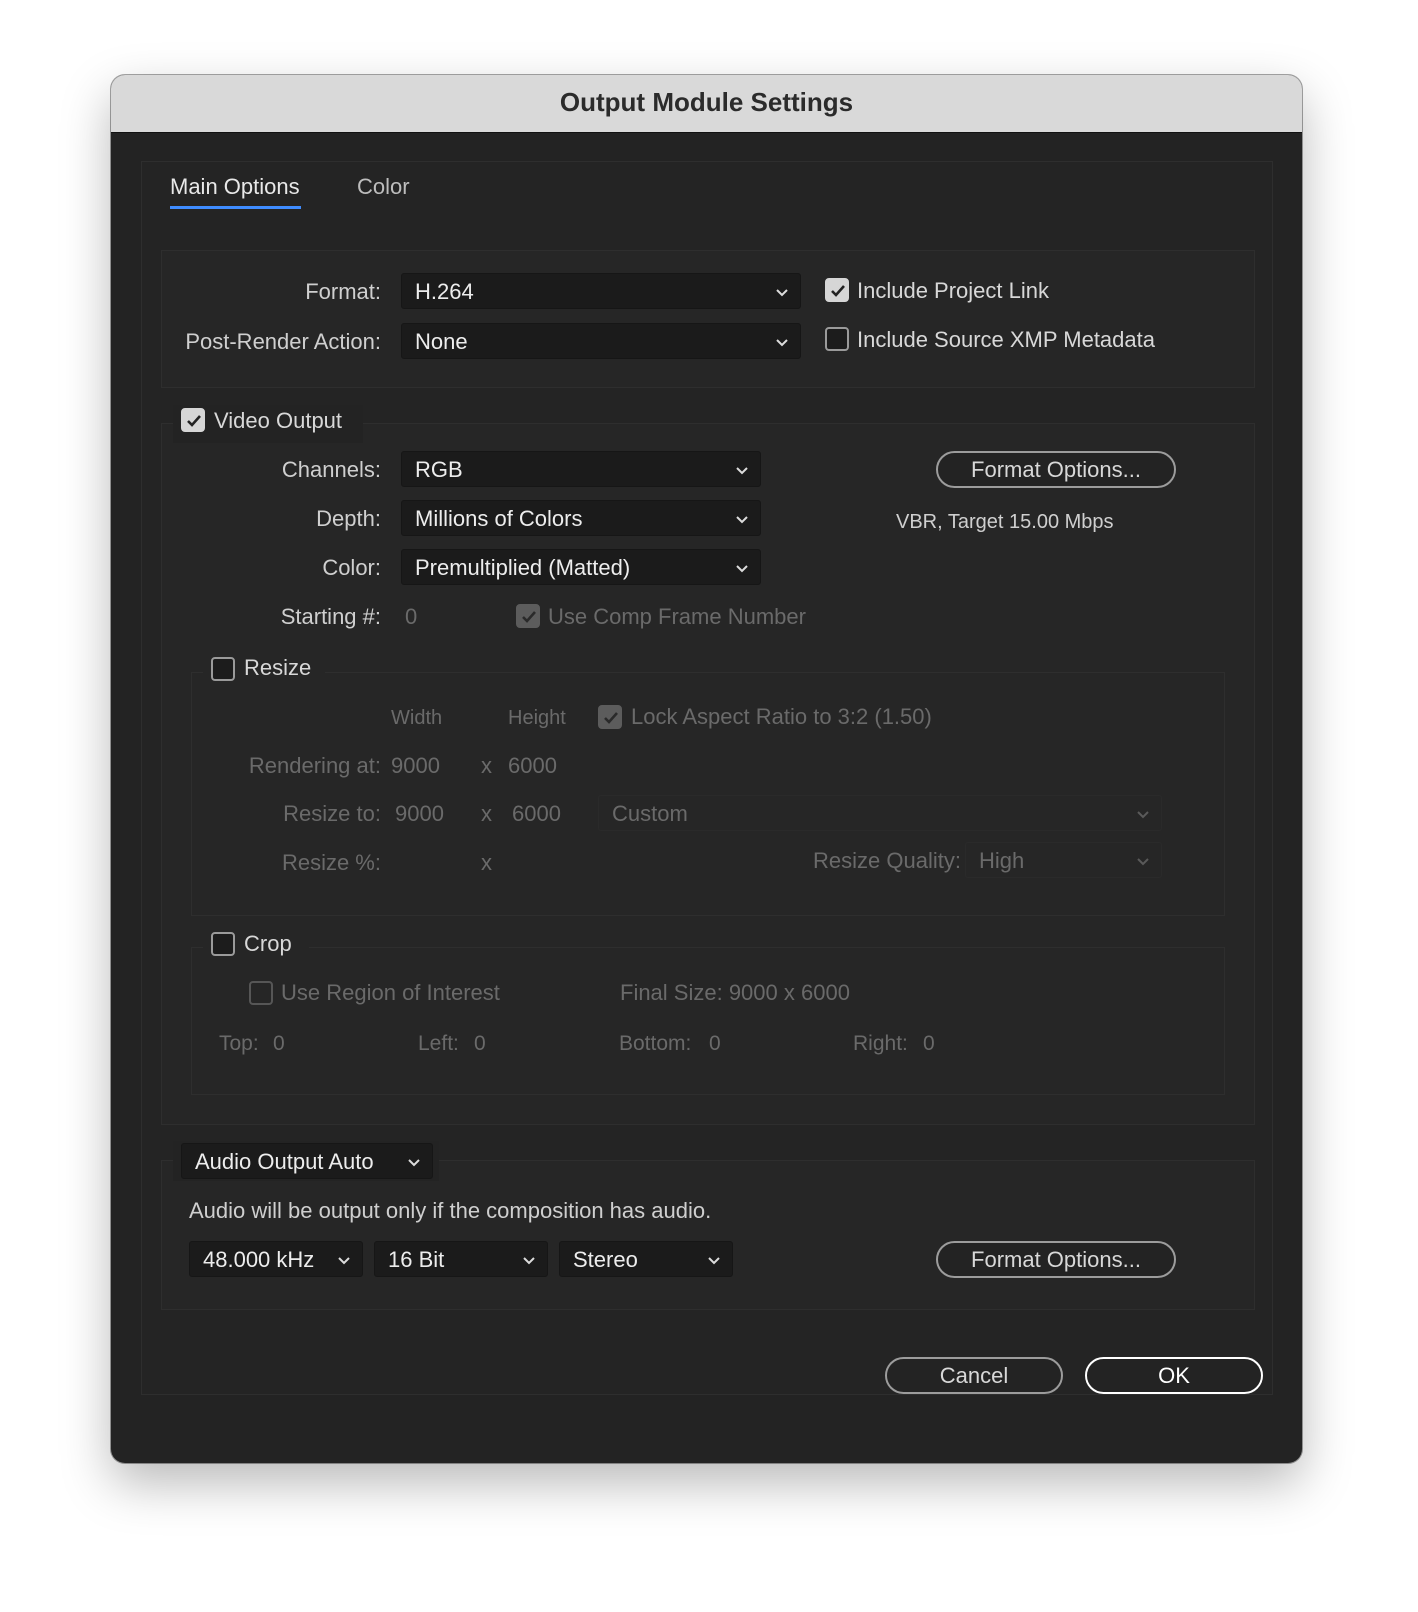  What do you see at coordinates (279, 1043) in the screenshot?
I see `crop-top-value: 0` at bounding box center [279, 1043].